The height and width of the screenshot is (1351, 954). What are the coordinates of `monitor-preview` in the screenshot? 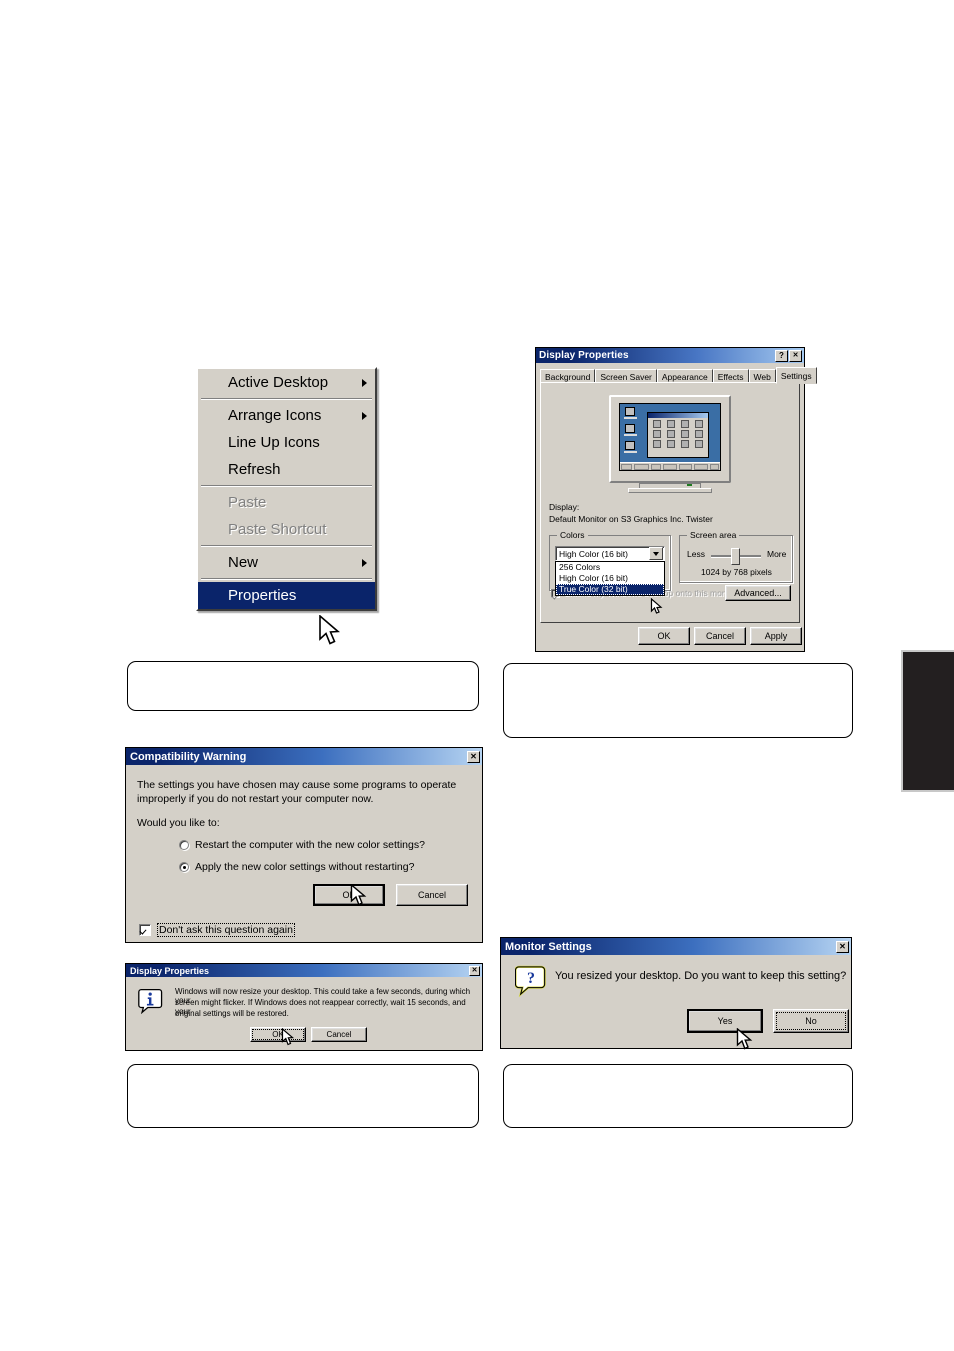 It's located at (670, 444).